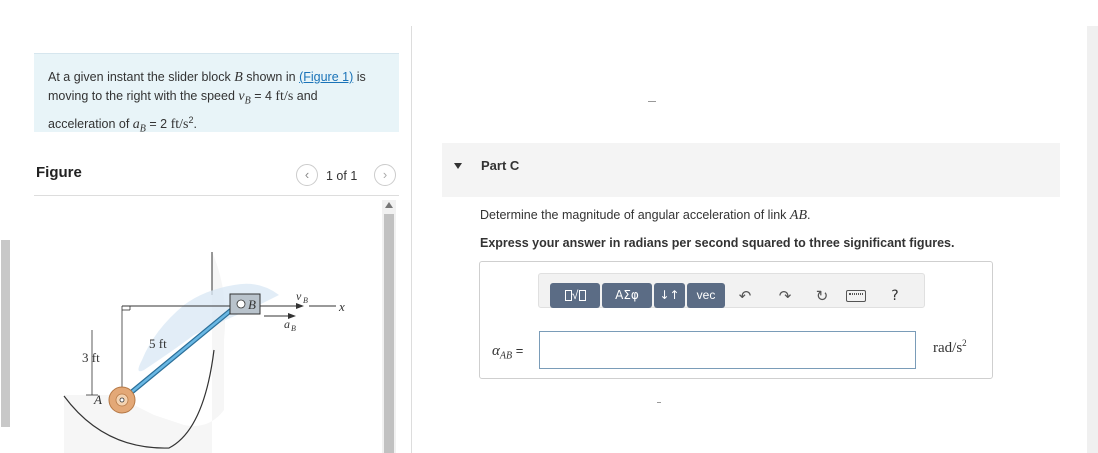  I want to click on mechanism-diagram: 3 ft 5 ft B A v B a B x, so click(204, 352).